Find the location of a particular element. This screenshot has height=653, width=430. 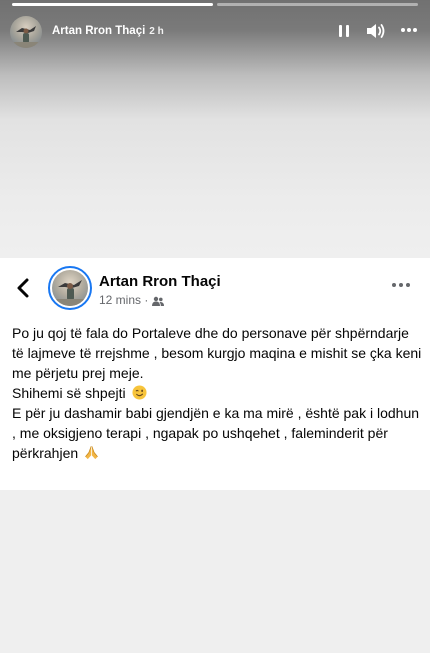

story-author-name: Artan Rron Thaçi is located at coordinates (98, 31).